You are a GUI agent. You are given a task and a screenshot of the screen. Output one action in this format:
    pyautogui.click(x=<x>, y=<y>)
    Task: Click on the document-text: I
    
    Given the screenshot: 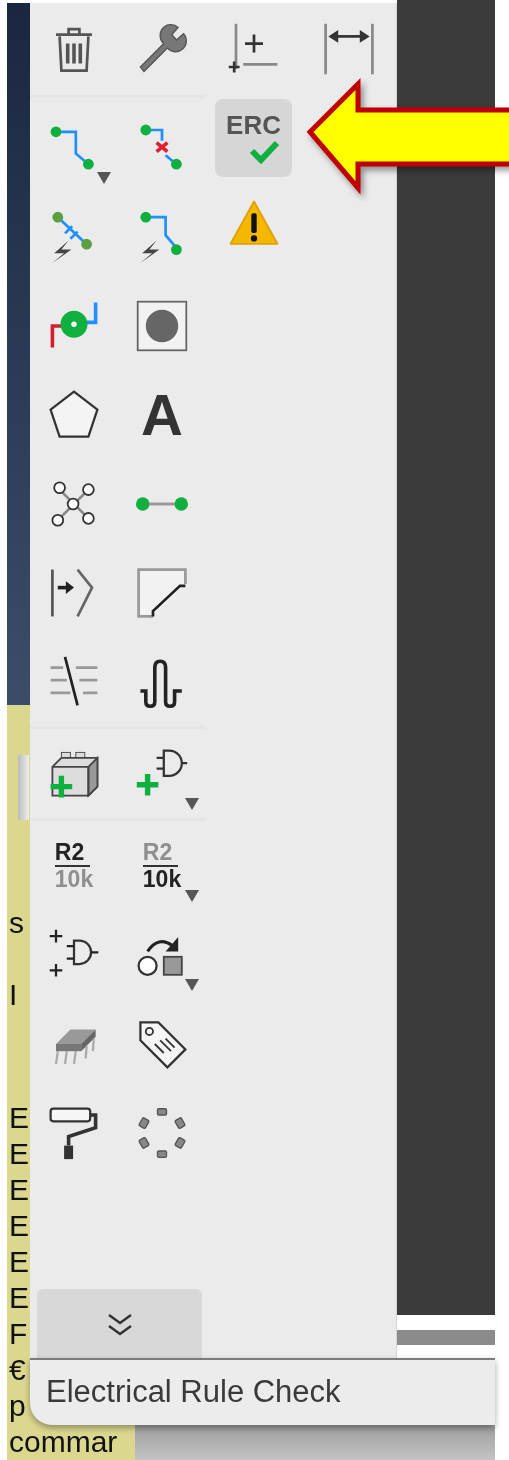 What is the action you would take?
    pyautogui.click(x=13, y=995)
    